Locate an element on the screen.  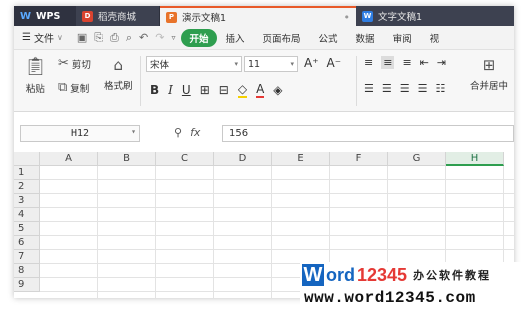
align-bottom-icon: ≡ is located at coordinates (406, 62).